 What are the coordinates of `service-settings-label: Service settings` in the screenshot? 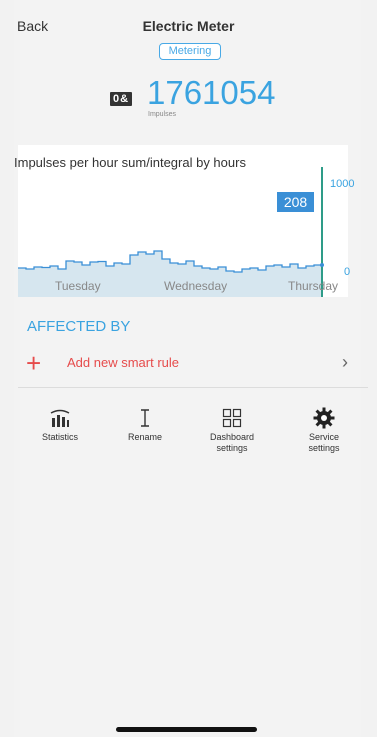 It's located at (324, 442).